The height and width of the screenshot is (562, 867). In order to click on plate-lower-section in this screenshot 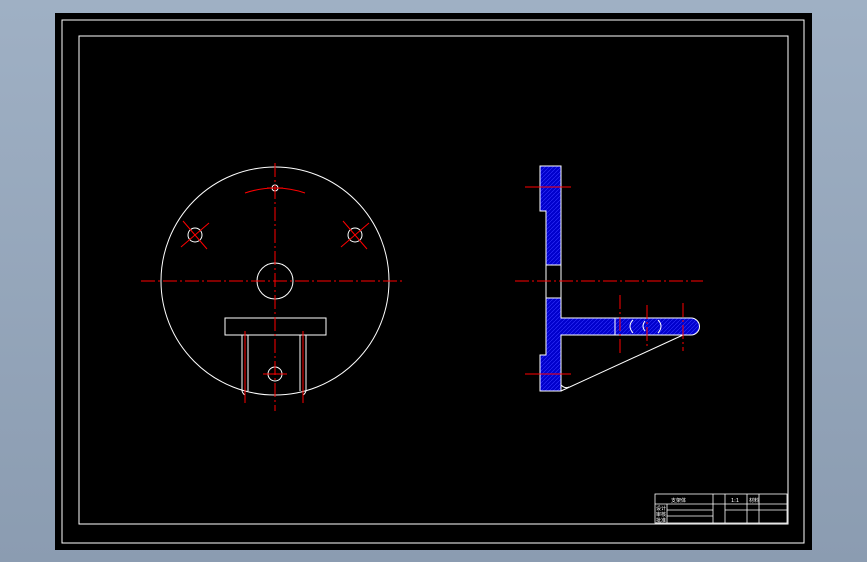, I will do `click(577, 344)`.